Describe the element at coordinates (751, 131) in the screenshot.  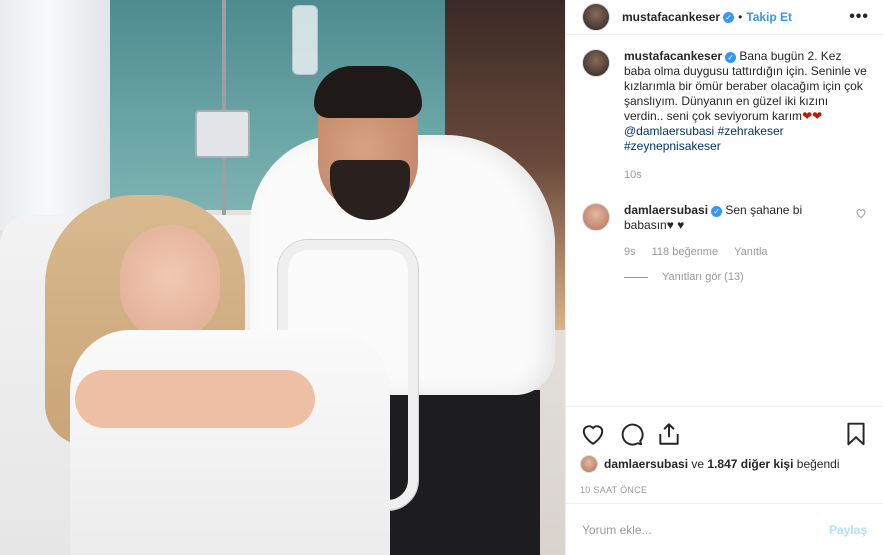
I see `tag-link: #zehrakeser` at that location.